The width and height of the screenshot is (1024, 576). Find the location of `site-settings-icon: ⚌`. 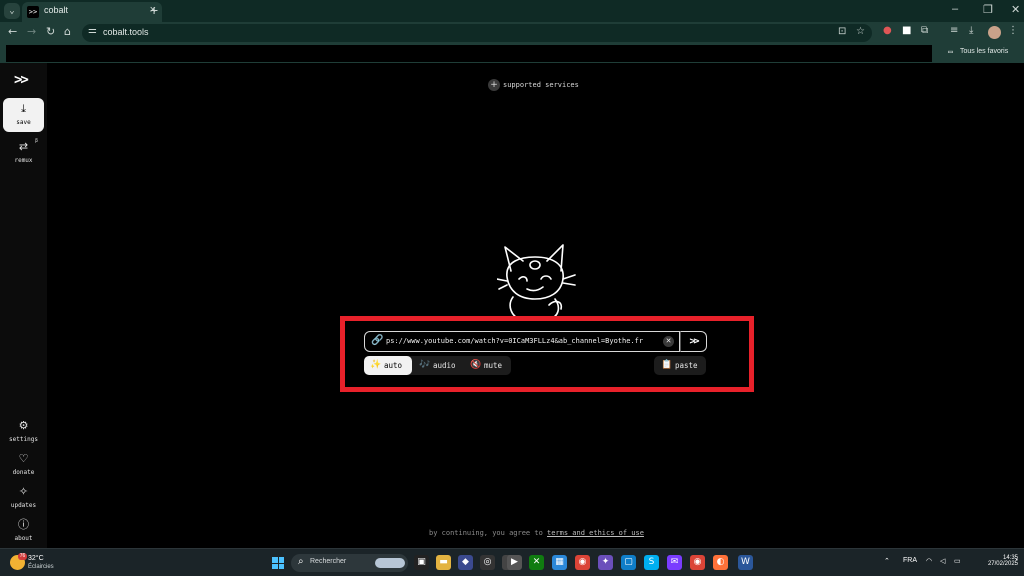

site-settings-icon: ⚌ is located at coordinates (92, 30).